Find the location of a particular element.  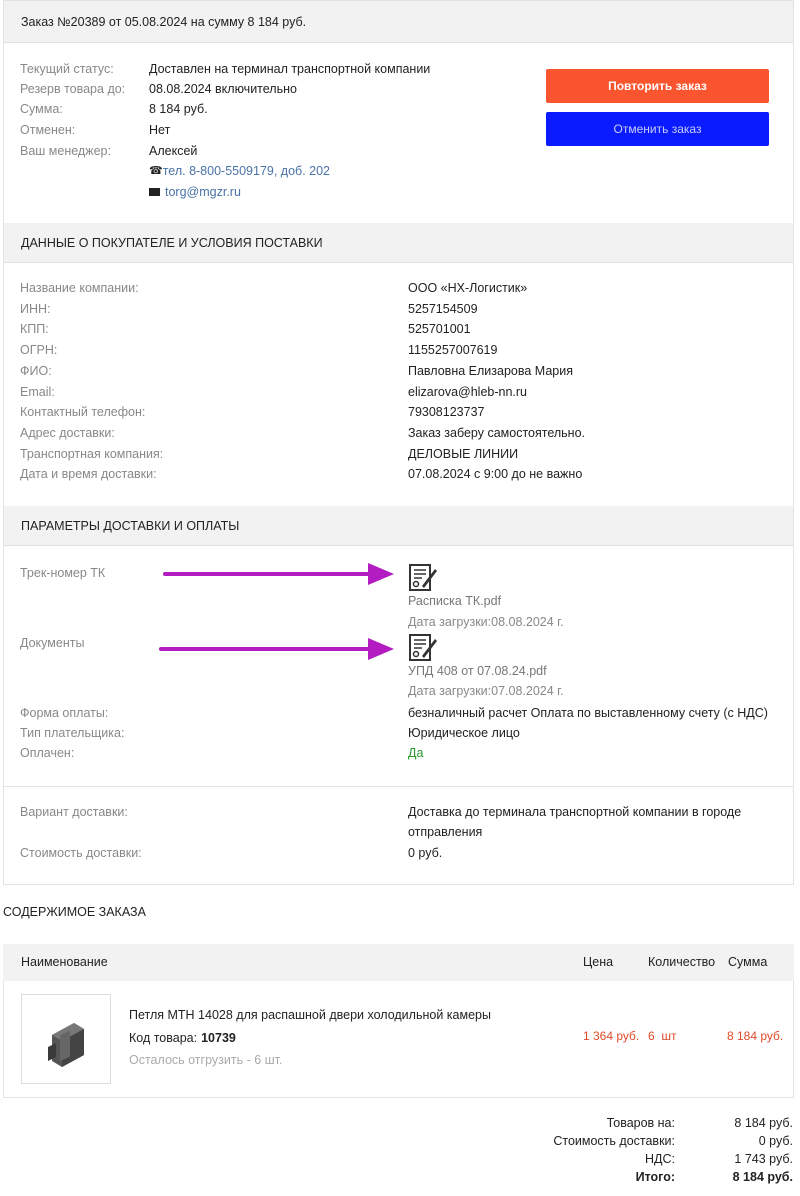

cancel-order-button: Отменить заказ is located at coordinates (657, 129).